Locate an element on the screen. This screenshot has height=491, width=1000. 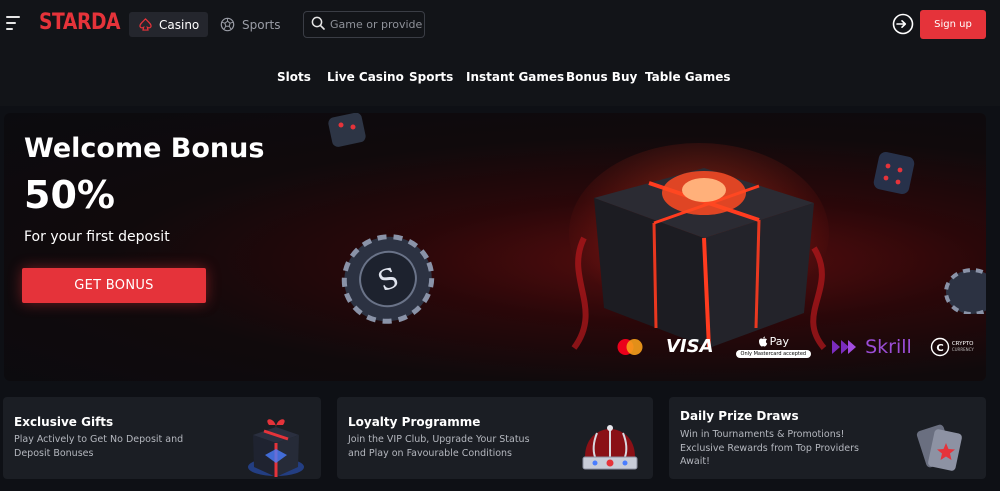
football-icon is located at coordinates (227, 24).